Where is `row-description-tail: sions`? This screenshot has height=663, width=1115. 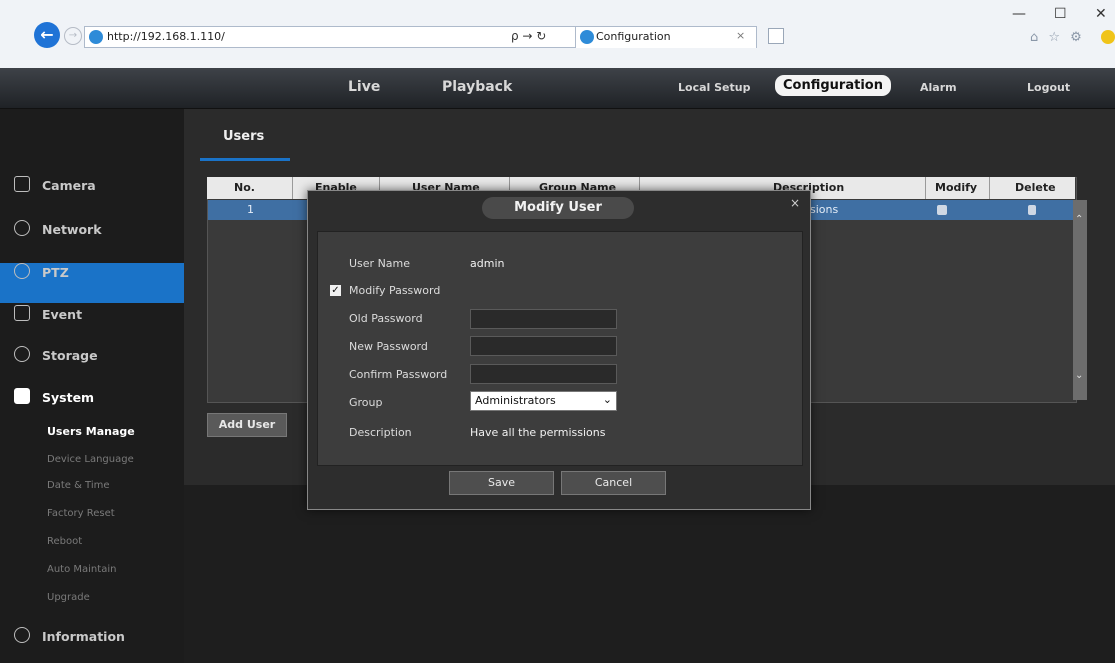
row-description-tail: sions is located at coordinates (824, 209).